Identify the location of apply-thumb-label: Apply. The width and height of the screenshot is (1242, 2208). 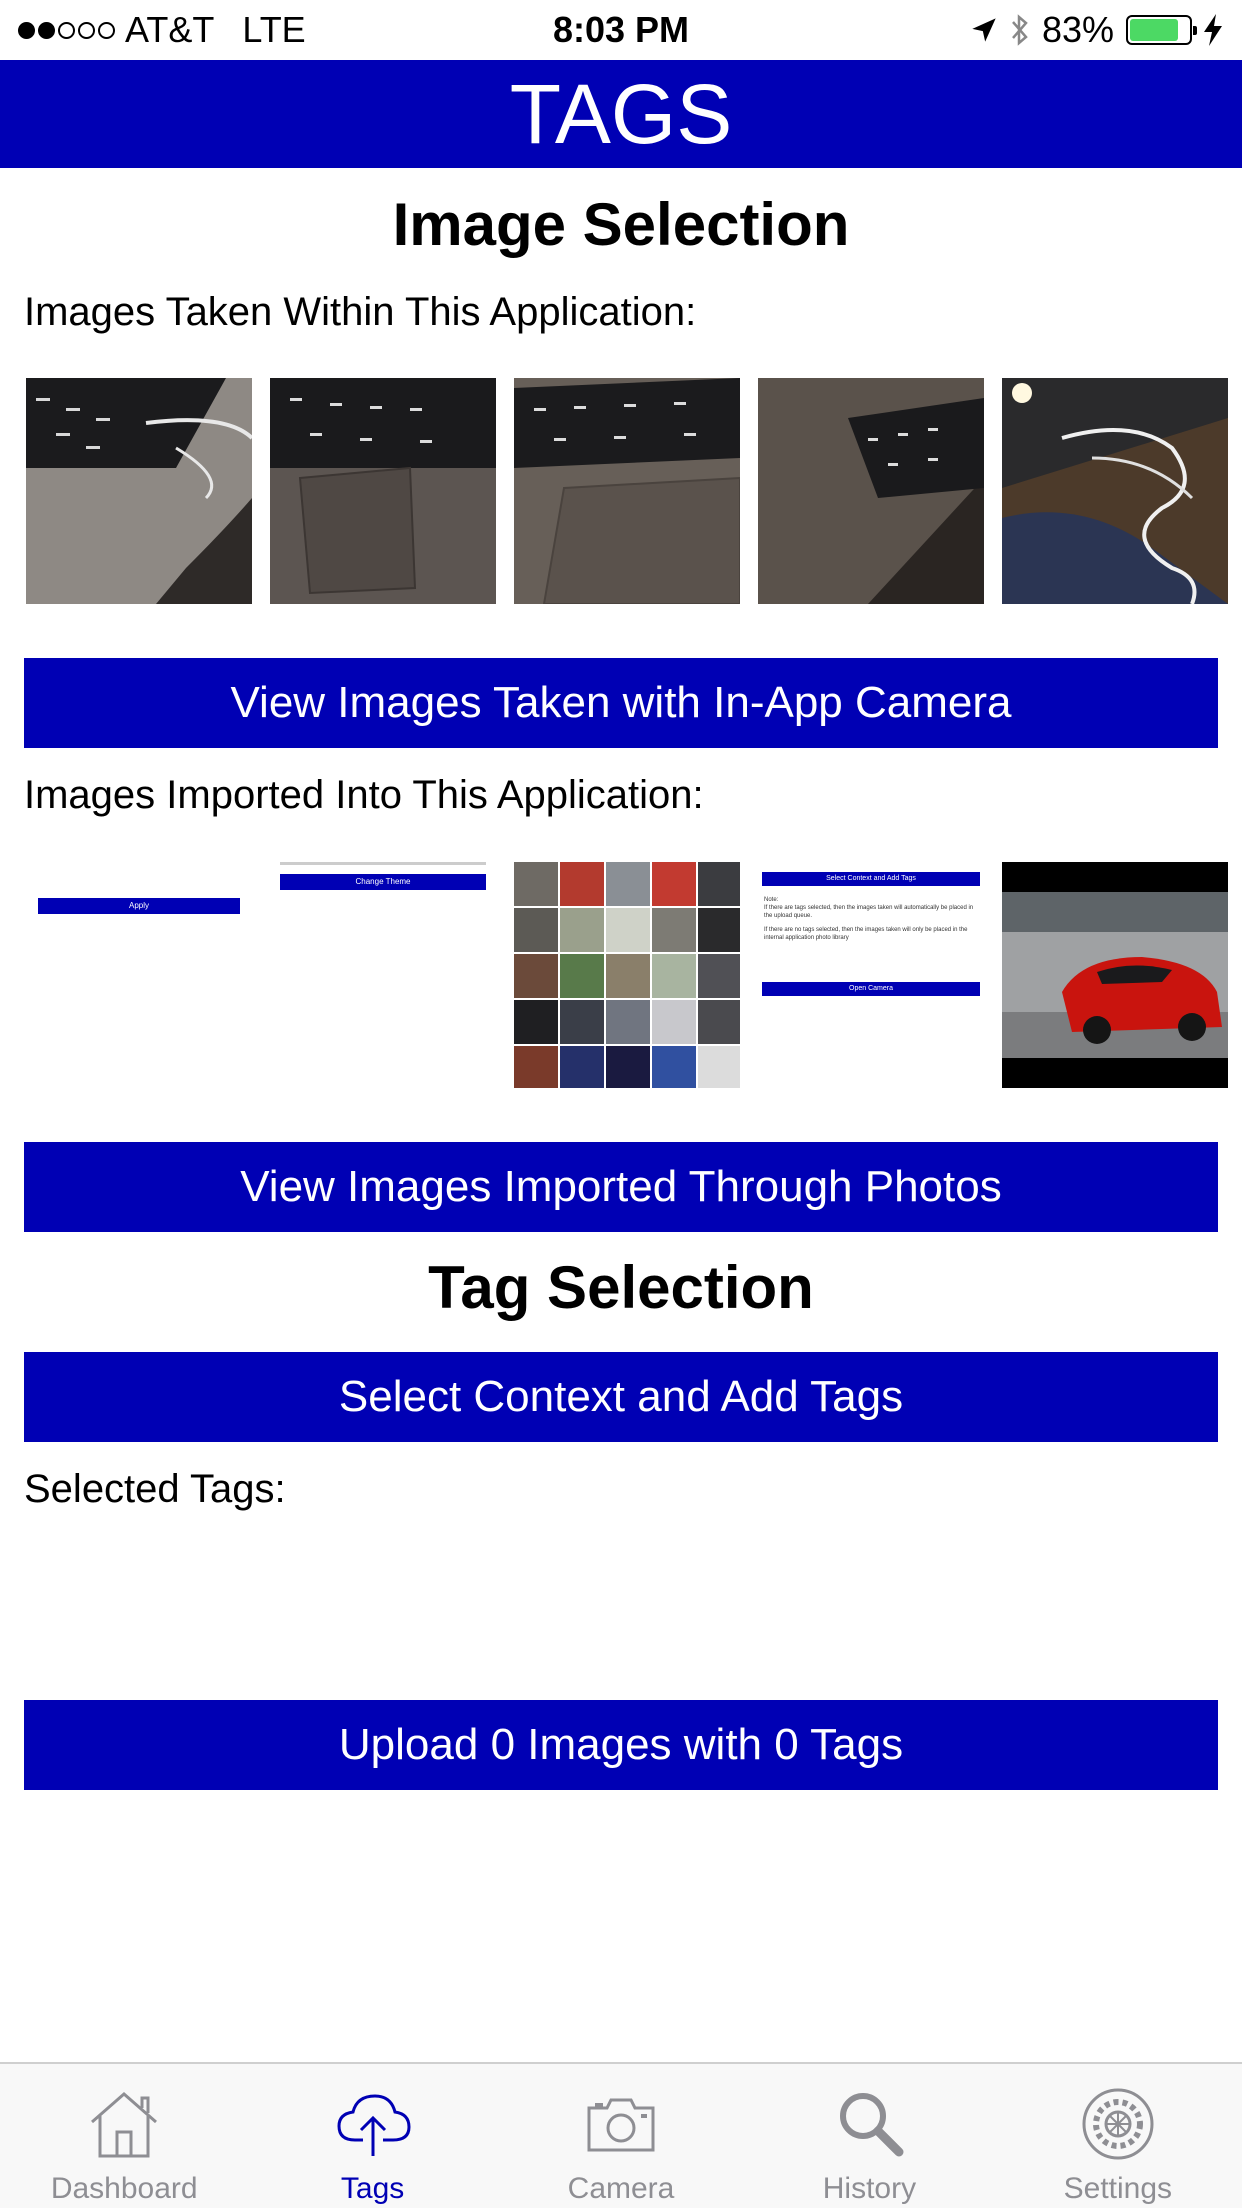
(139, 906).